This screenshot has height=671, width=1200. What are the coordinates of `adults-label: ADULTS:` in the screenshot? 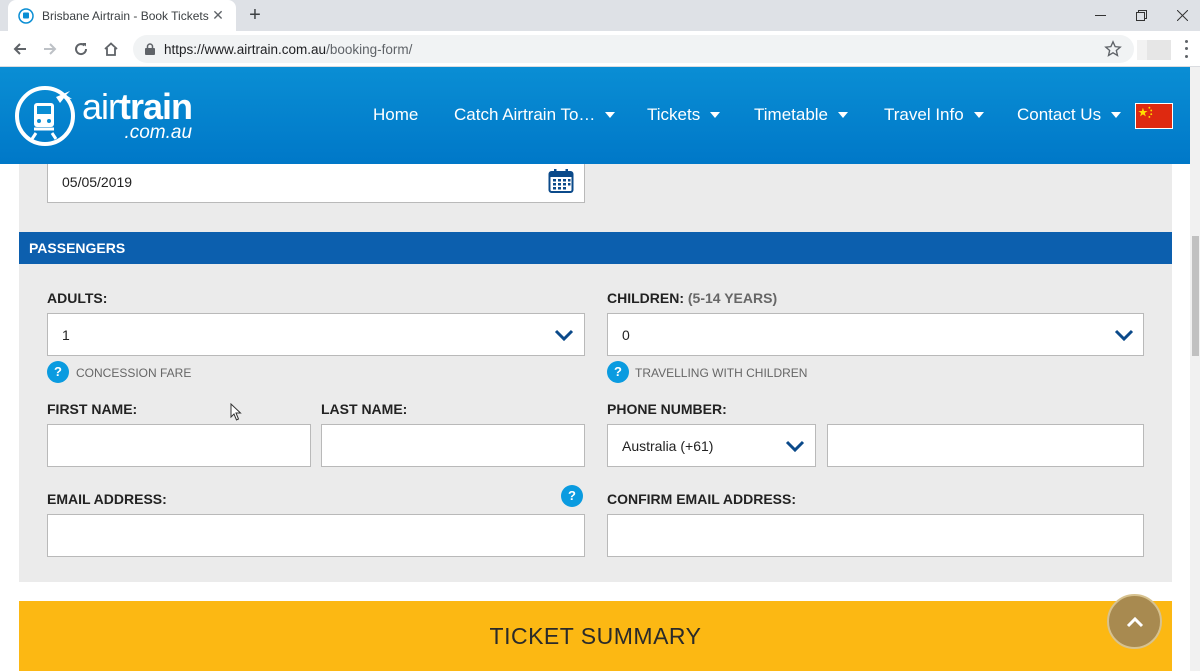 It's located at (77, 298).